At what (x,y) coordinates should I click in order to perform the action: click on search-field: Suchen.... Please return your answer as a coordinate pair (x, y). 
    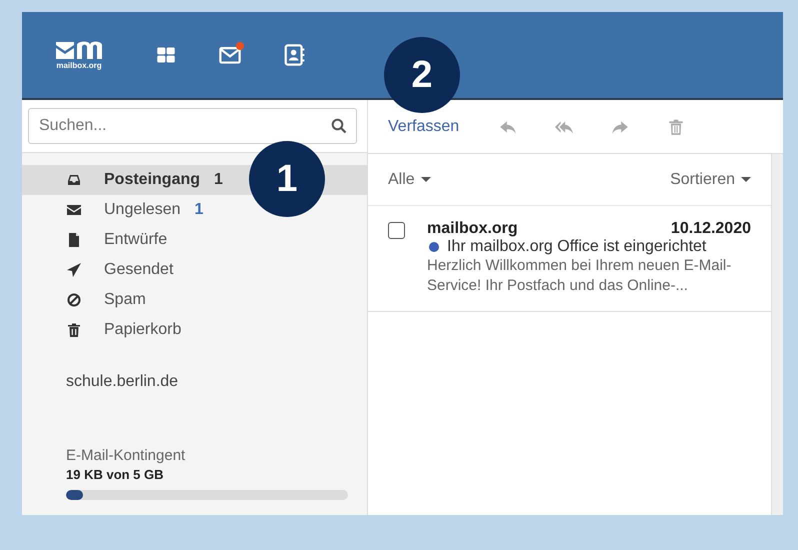
    Looking at the image, I should click on (192, 126).